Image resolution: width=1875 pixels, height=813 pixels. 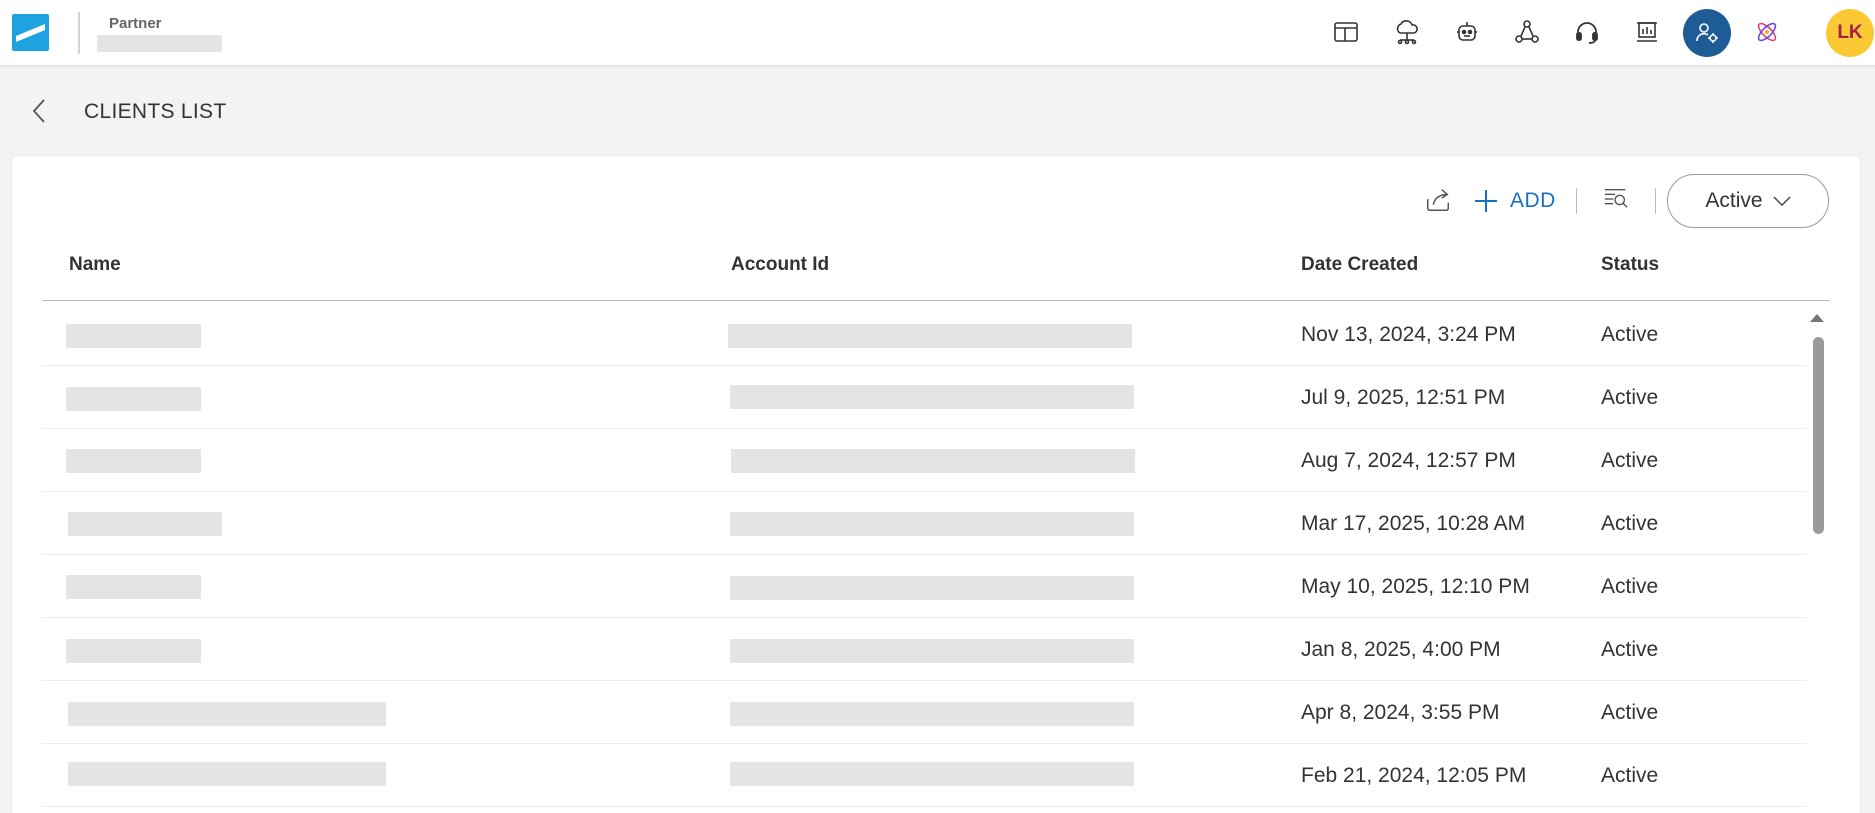 I want to click on scroll-up-arrow, so click(x=1817, y=318).